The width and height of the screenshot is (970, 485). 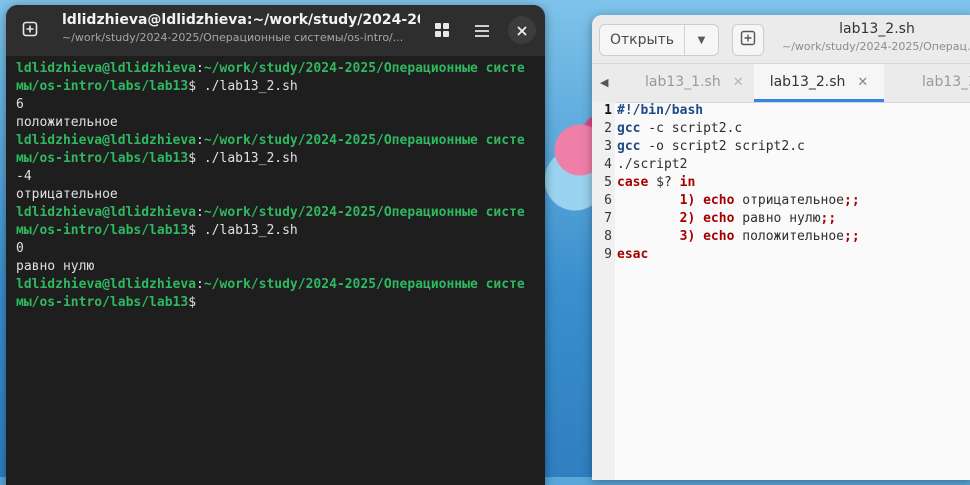 What do you see at coordinates (738, 165) in the screenshot?
I see `code-line: ./script2` at bounding box center [738, 165].